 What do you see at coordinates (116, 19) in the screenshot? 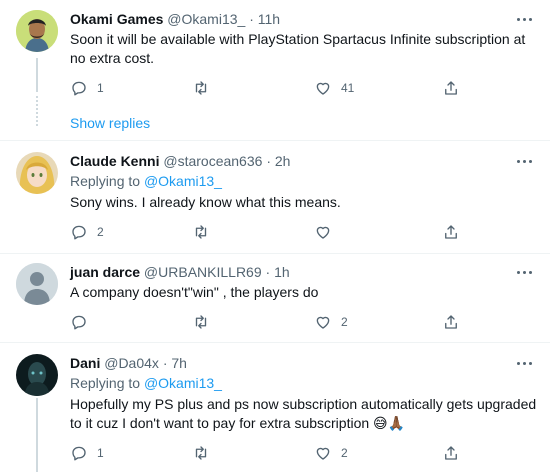
I see `author-name: Okami Games` at bounding box center [116, 19].